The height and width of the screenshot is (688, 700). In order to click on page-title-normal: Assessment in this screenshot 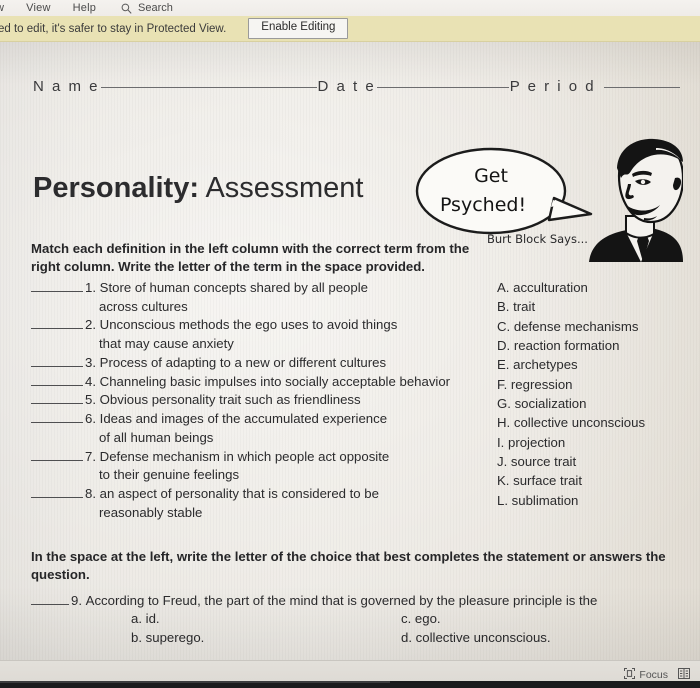, I will do `click(284, 188)`.